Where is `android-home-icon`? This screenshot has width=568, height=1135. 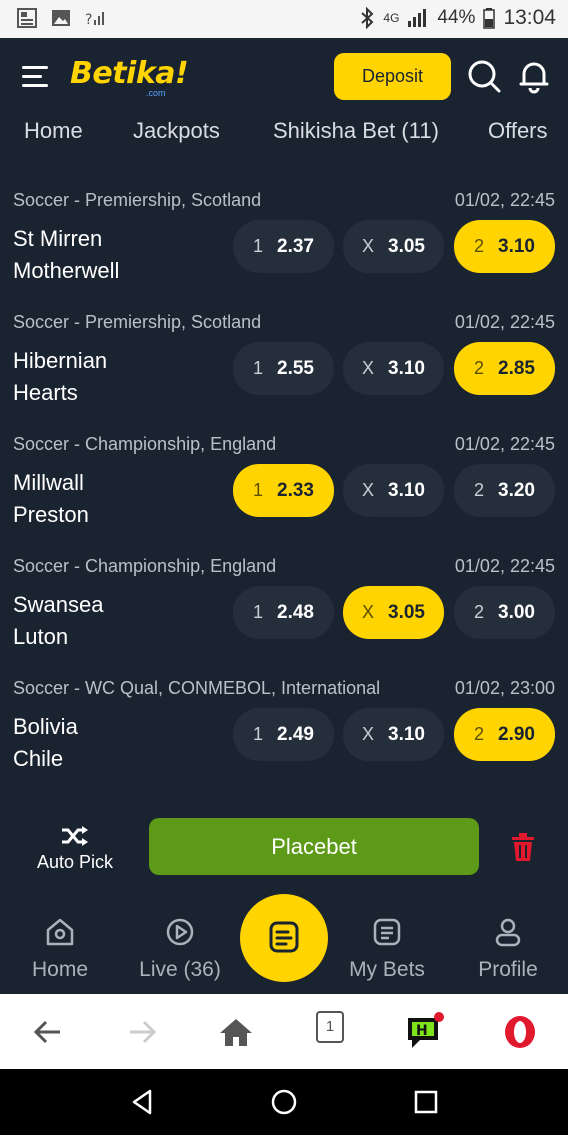 android-home-icon is located at coordinates (284, 1102).